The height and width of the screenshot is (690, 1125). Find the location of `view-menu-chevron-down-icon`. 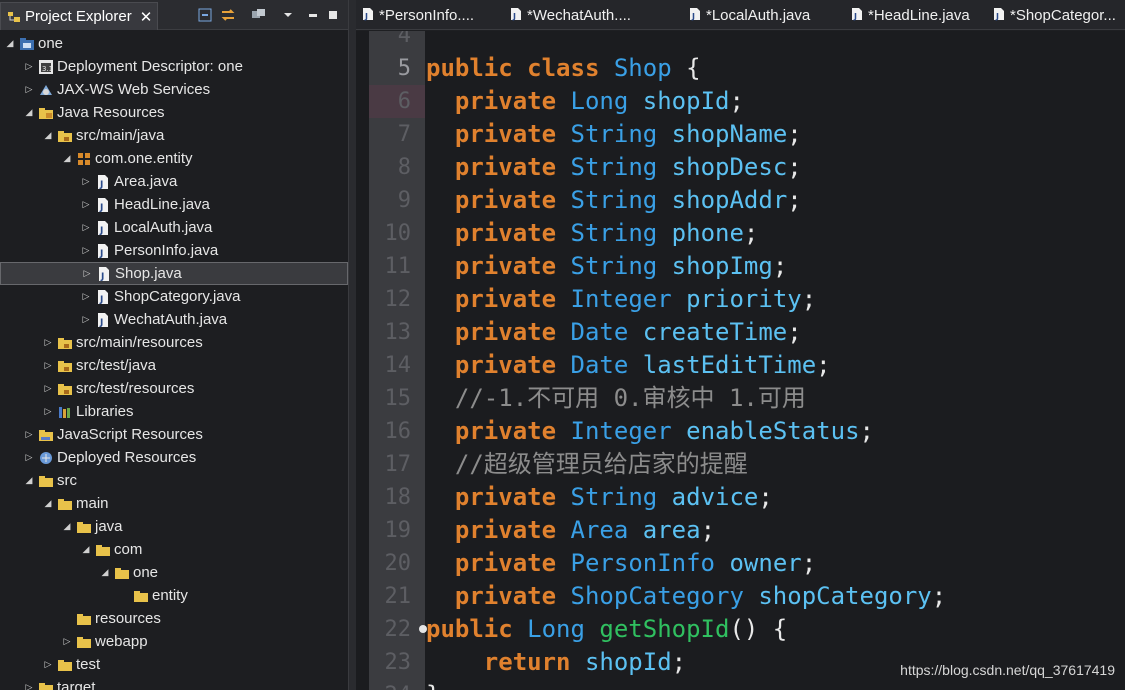

view-menu-chevron-down-icon is located at coordinates (288, 15).